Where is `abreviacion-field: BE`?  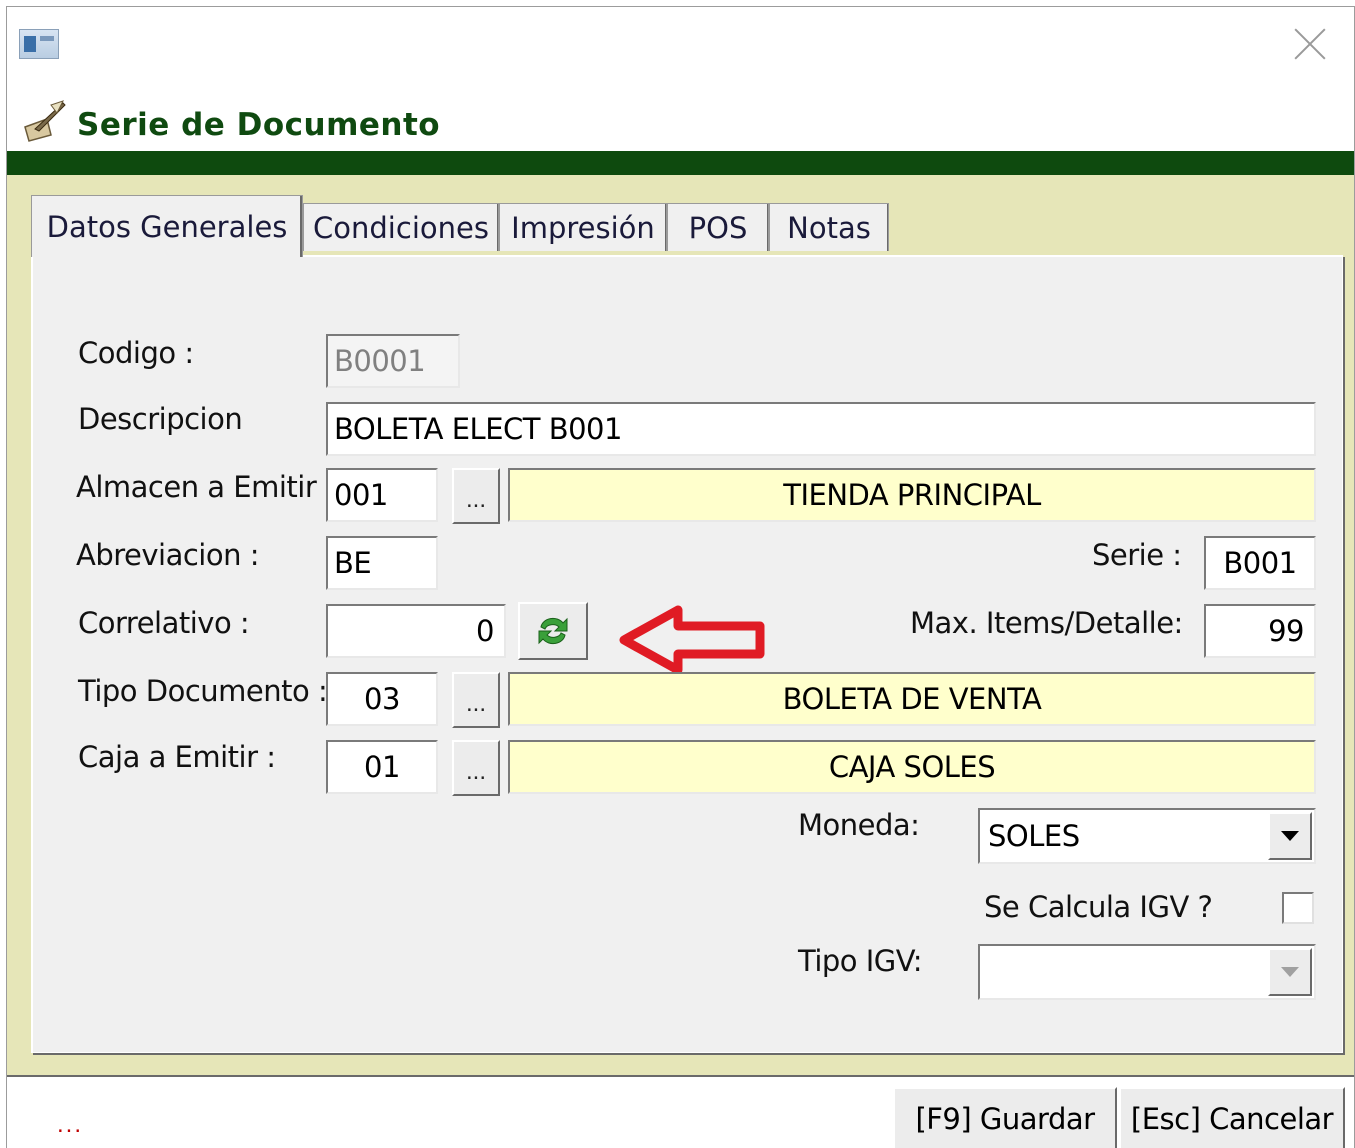 abreviacion-field: BE is located at coordinates (382, 563).